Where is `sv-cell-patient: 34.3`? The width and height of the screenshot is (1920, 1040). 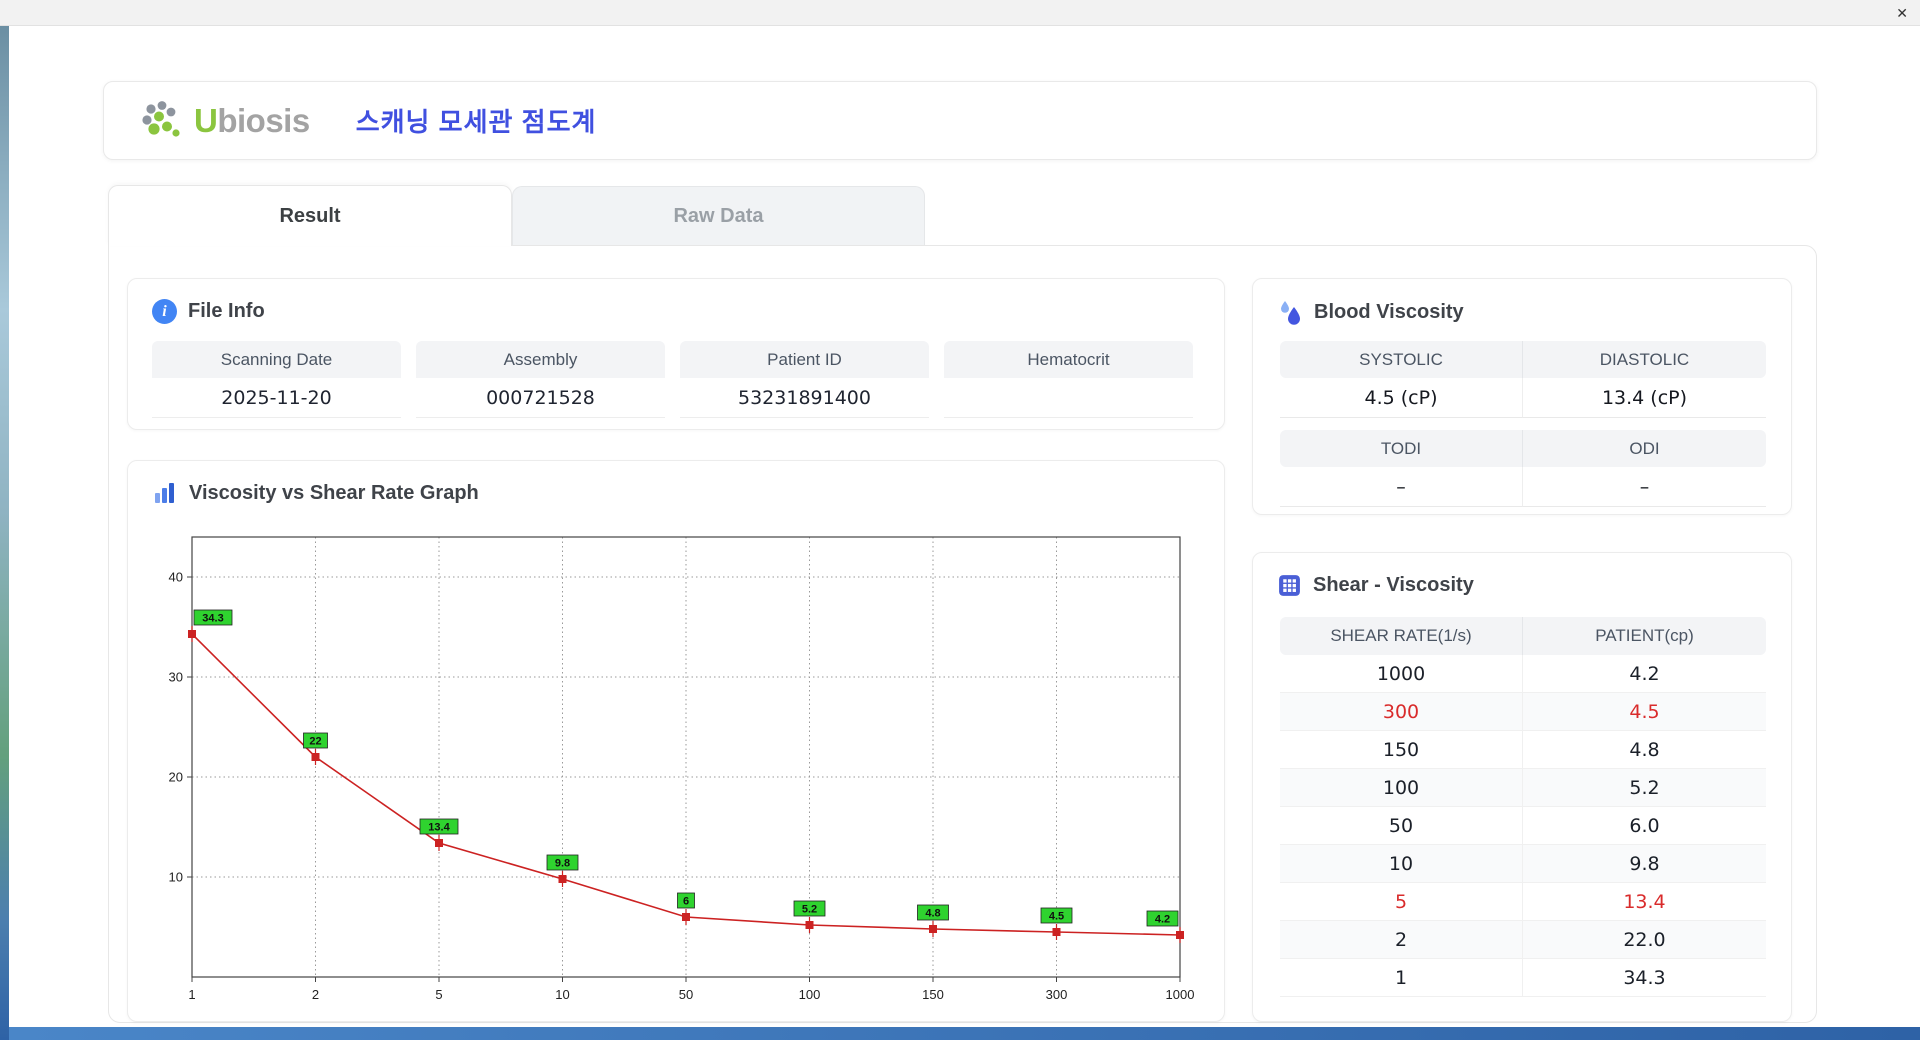 sv-cell-patient: 34.3 is located at coordinates (1644, 978).